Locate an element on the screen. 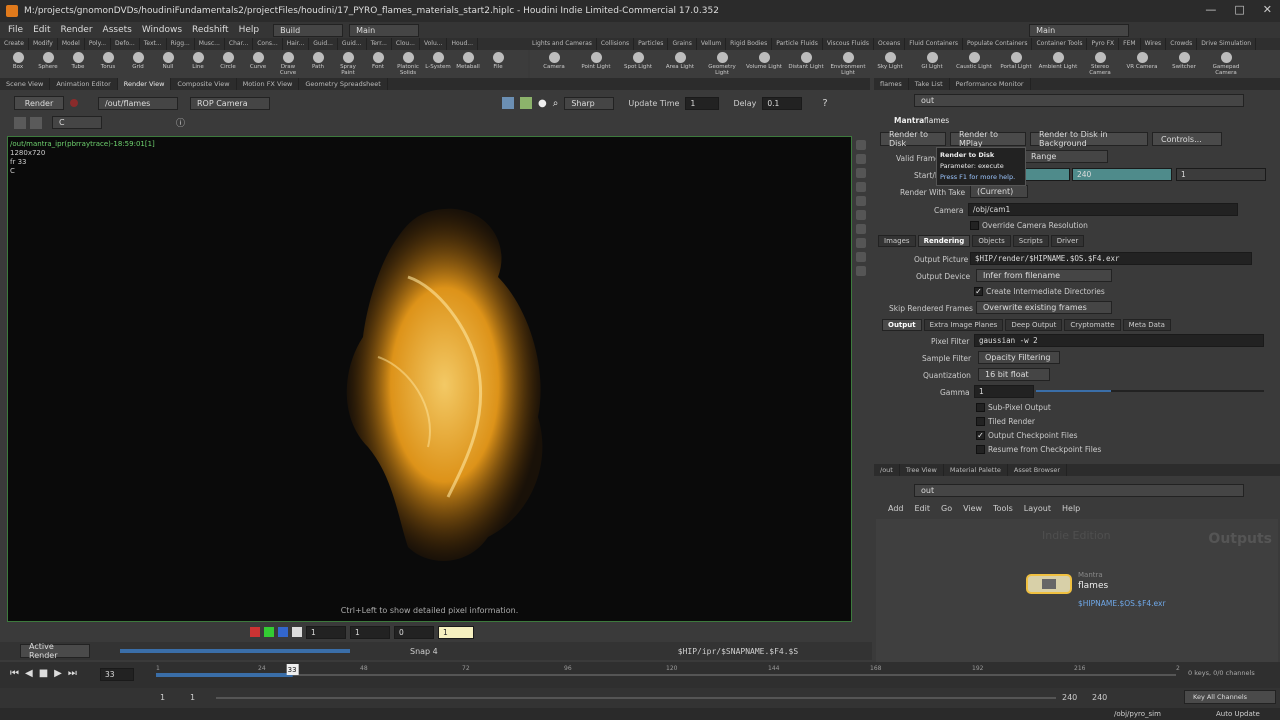 The height and width of the screenshot is (720, 1280). tab-images: Images is located at coordinates (897, 241).